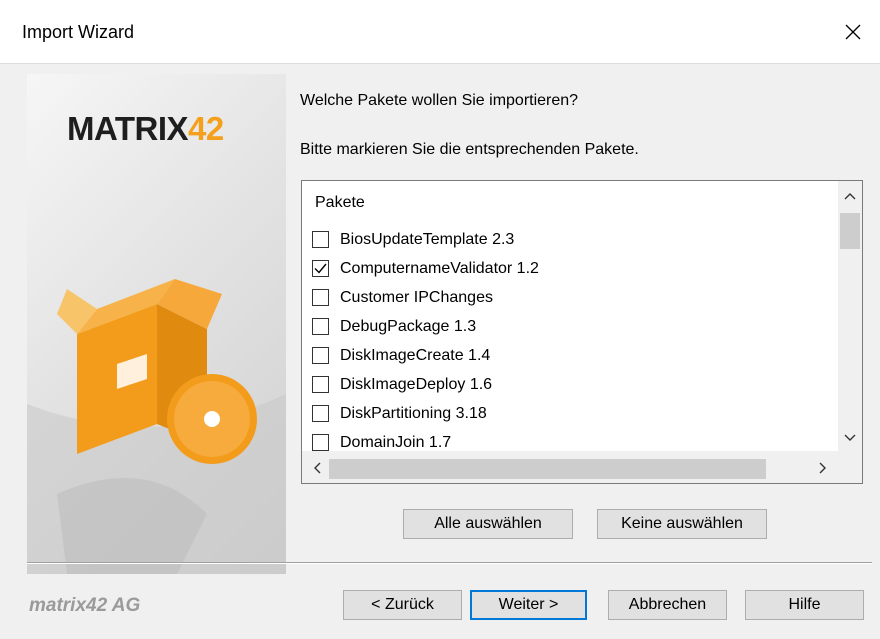 The image size is (880, 639). I want to click on package-box-icon, so click(157, 371).